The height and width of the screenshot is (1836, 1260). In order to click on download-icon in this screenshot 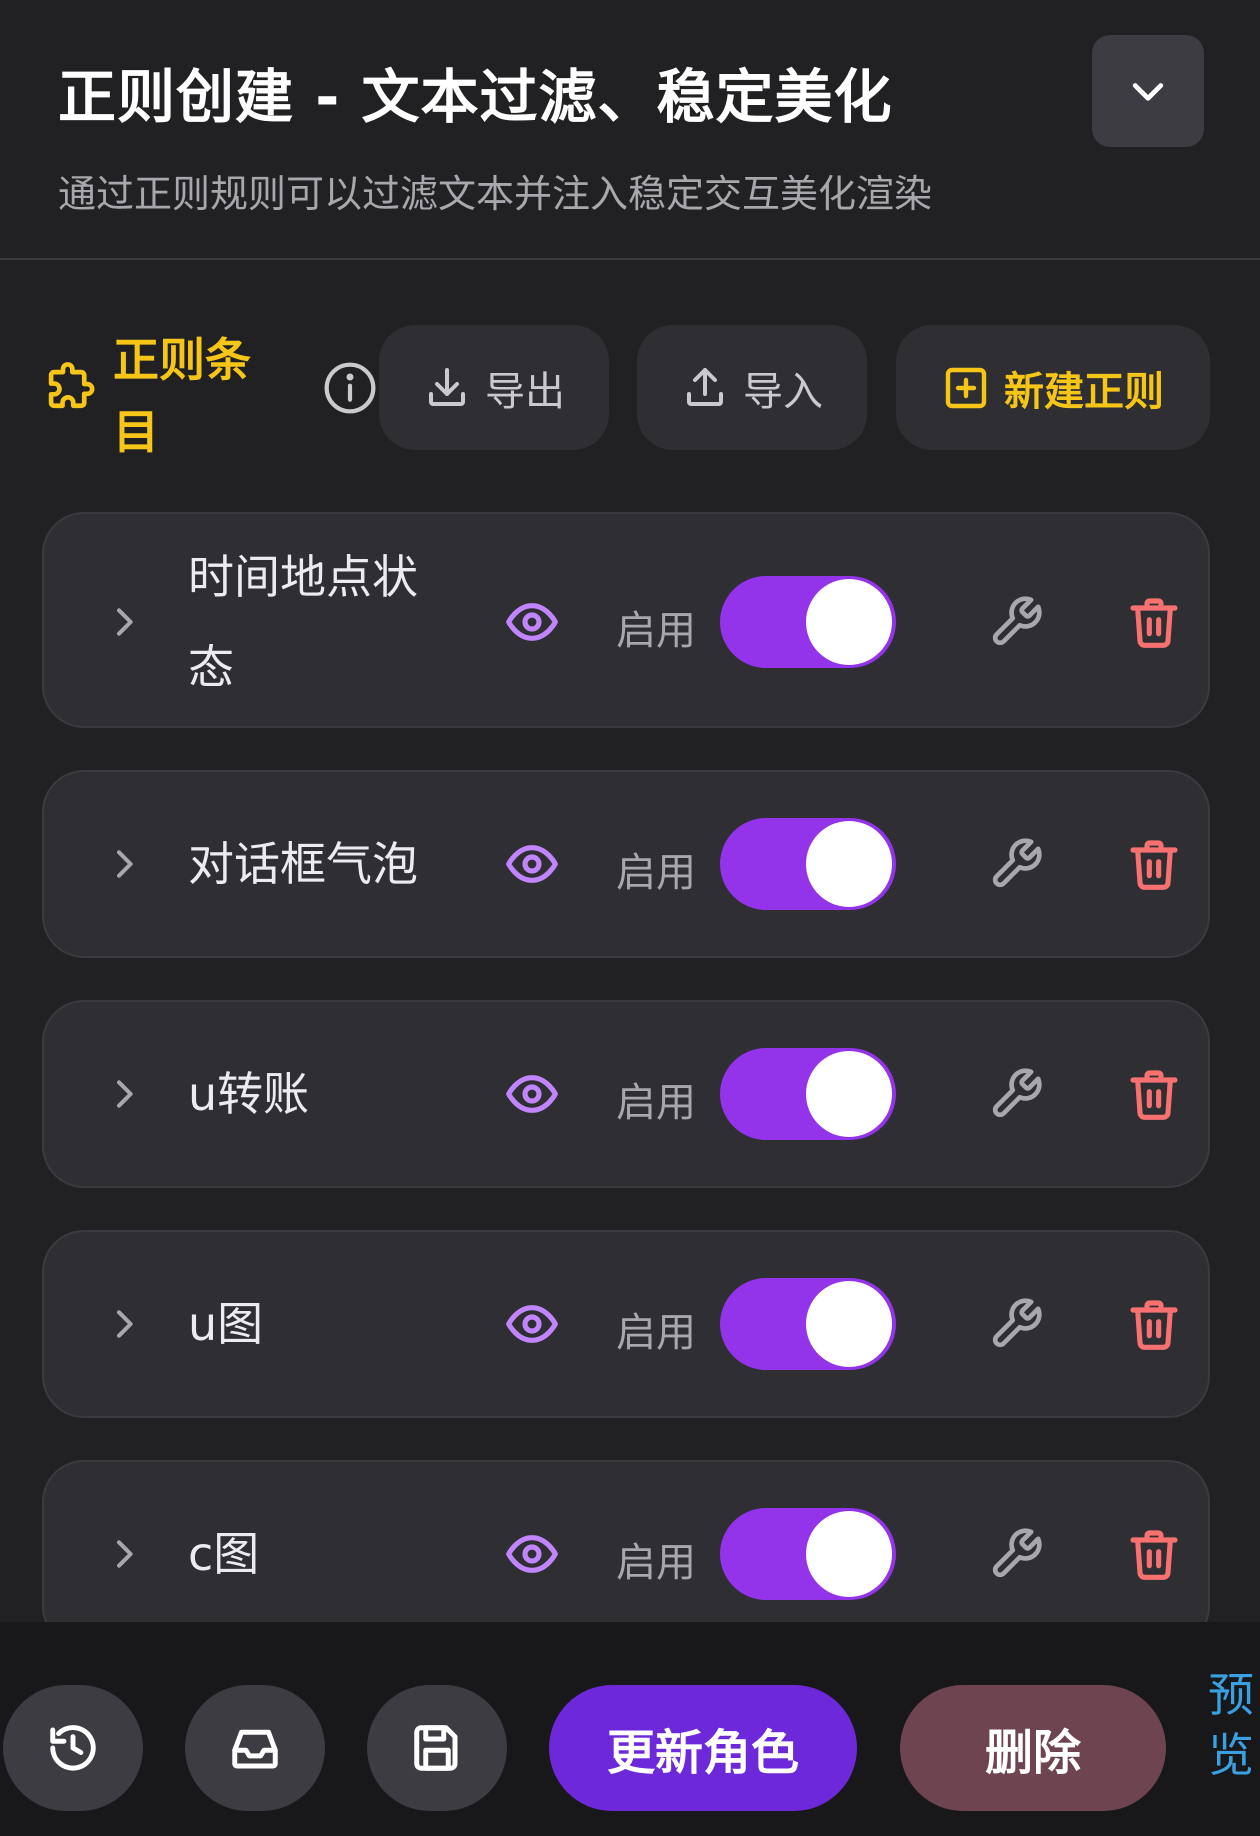, I will do `click(447, 386)`.